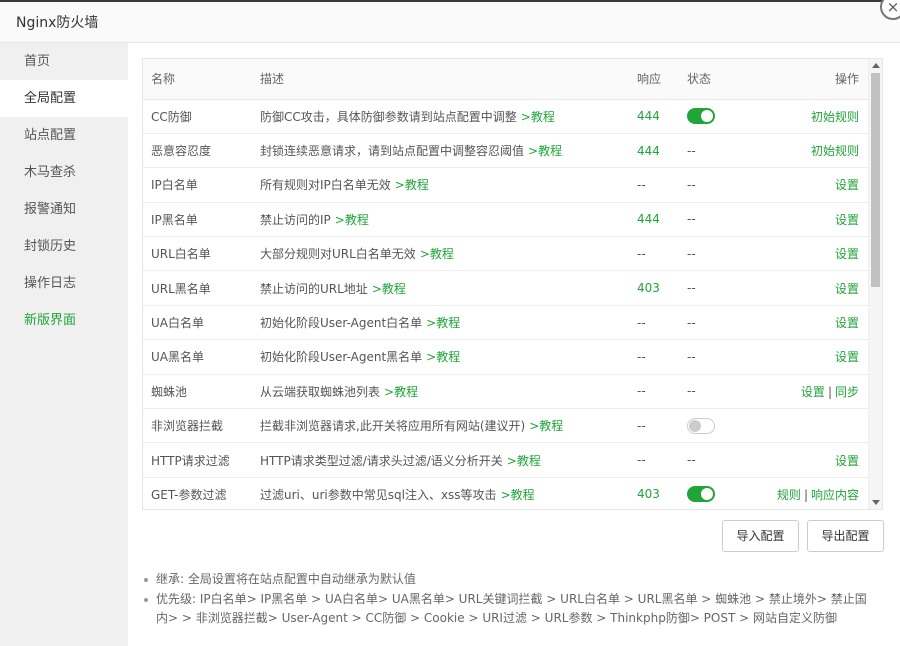  I want to click on header-name: 名称, so click(197, 79).